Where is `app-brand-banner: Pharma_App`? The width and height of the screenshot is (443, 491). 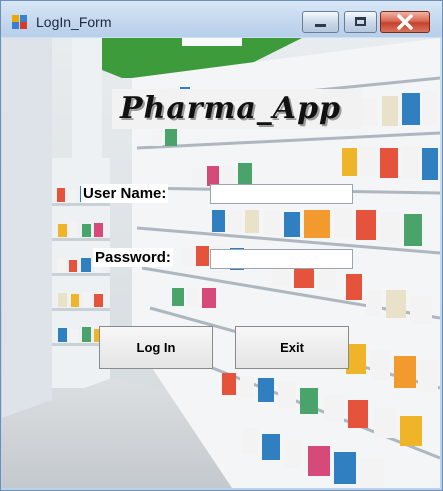
app-brand-banner: Pharma_App is located at coordinates (237, 109).